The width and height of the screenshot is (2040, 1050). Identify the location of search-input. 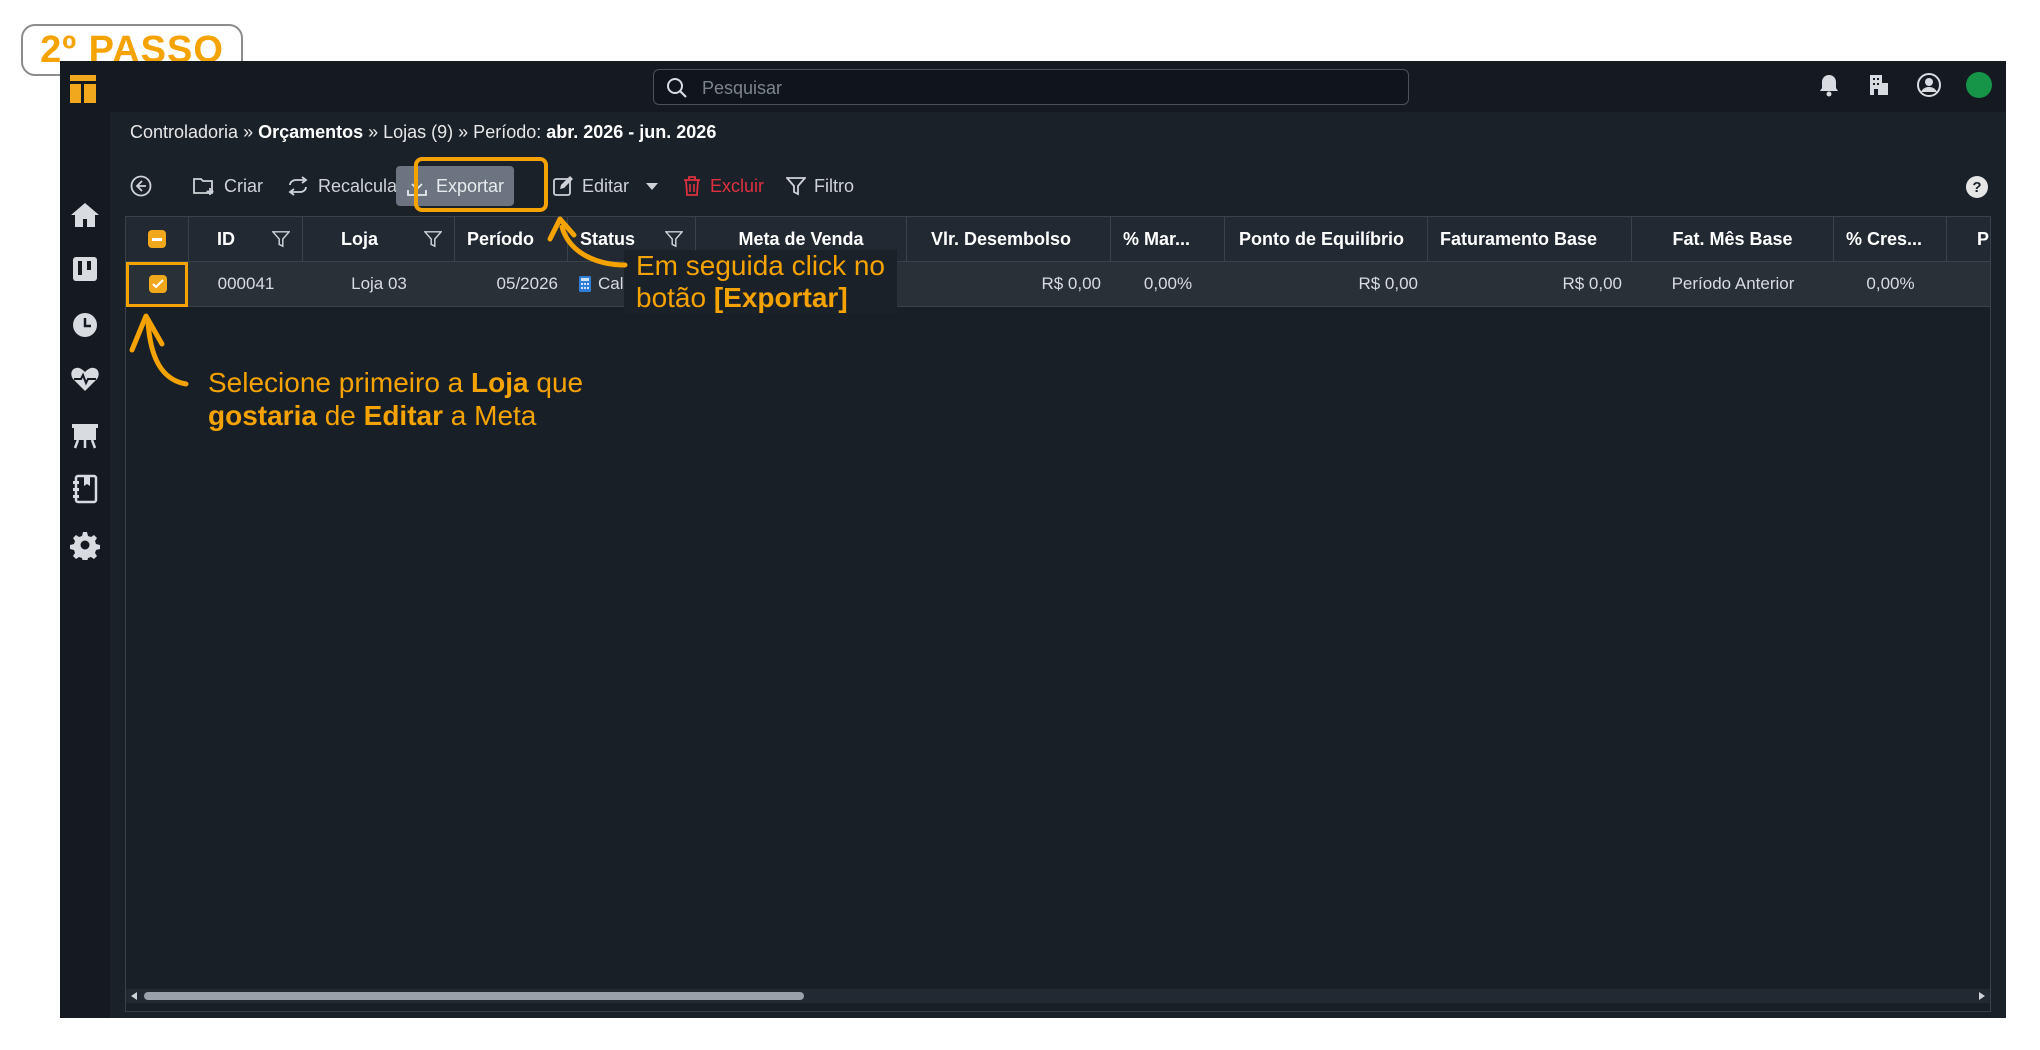
(1042, 88).